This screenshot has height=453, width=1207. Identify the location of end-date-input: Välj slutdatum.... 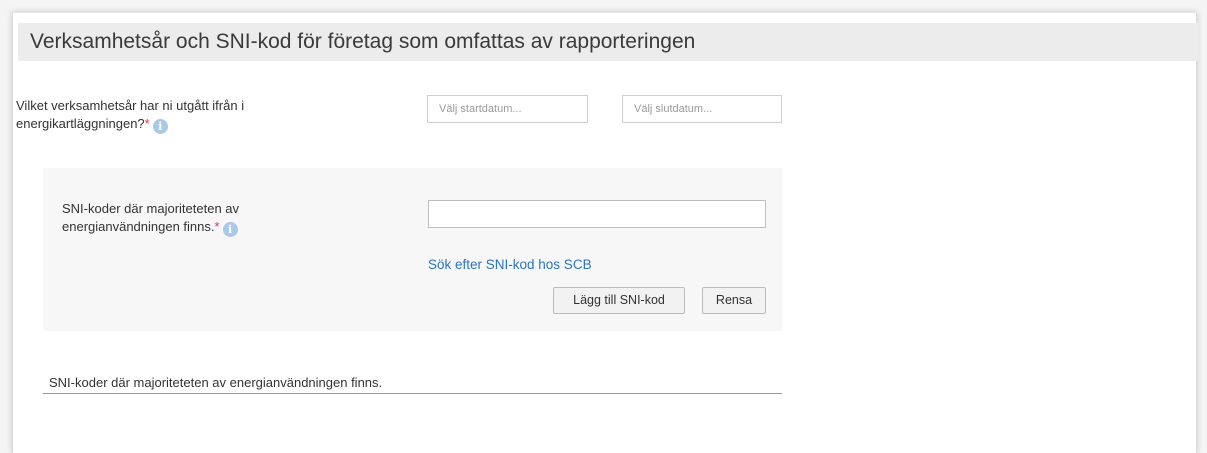
(702, 109).